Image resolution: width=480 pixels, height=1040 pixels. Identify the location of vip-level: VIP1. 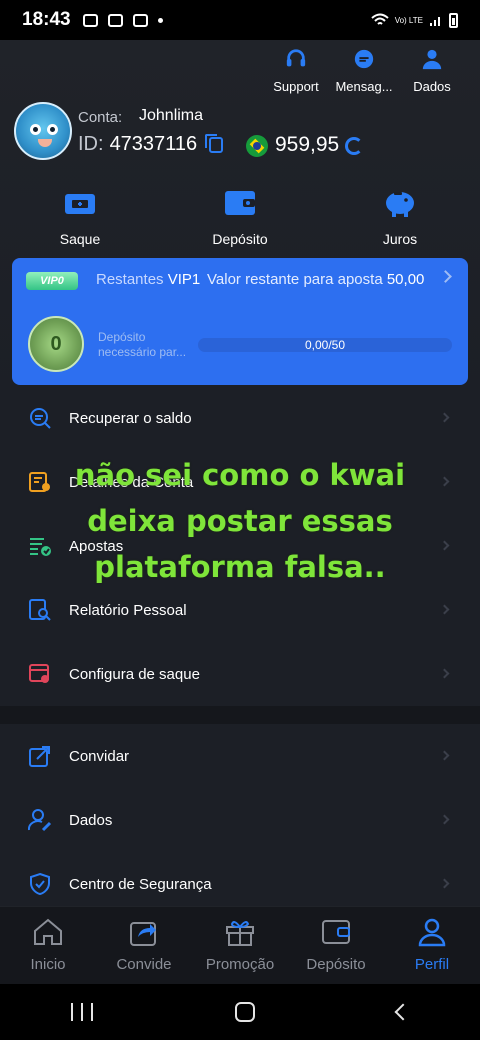
(184, 279).